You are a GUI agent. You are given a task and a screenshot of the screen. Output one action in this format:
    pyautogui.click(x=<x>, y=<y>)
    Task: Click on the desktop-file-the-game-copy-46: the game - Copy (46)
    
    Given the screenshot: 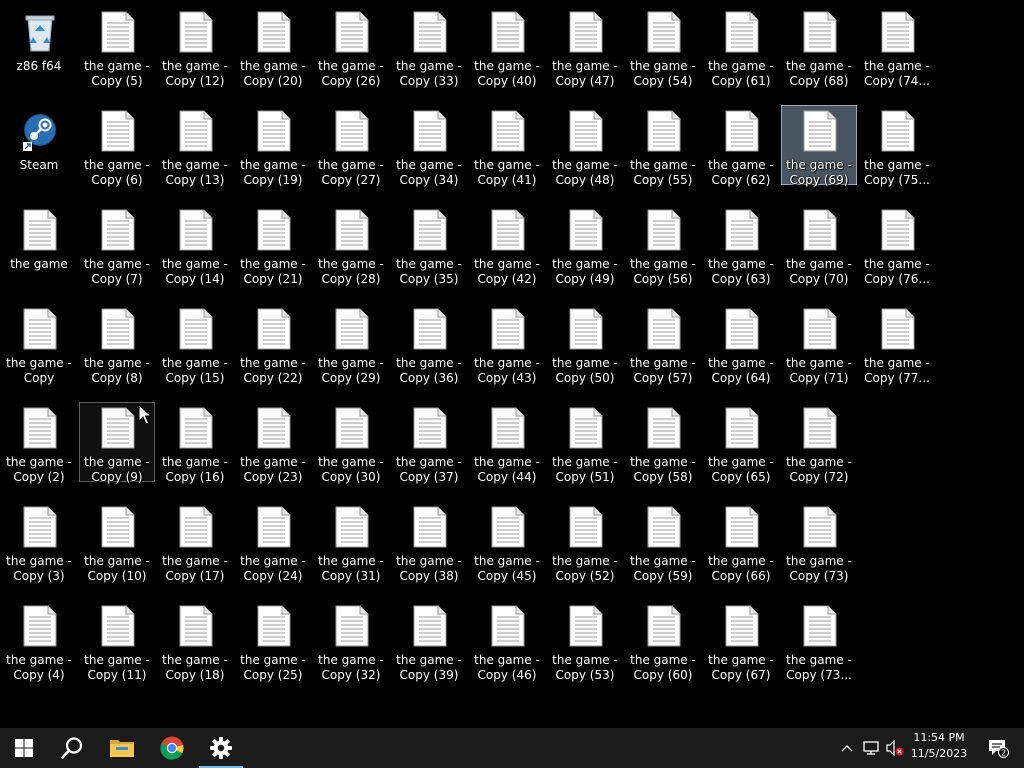 What is the action you would take?
    pyautogui.click(x=507, y=641)
    